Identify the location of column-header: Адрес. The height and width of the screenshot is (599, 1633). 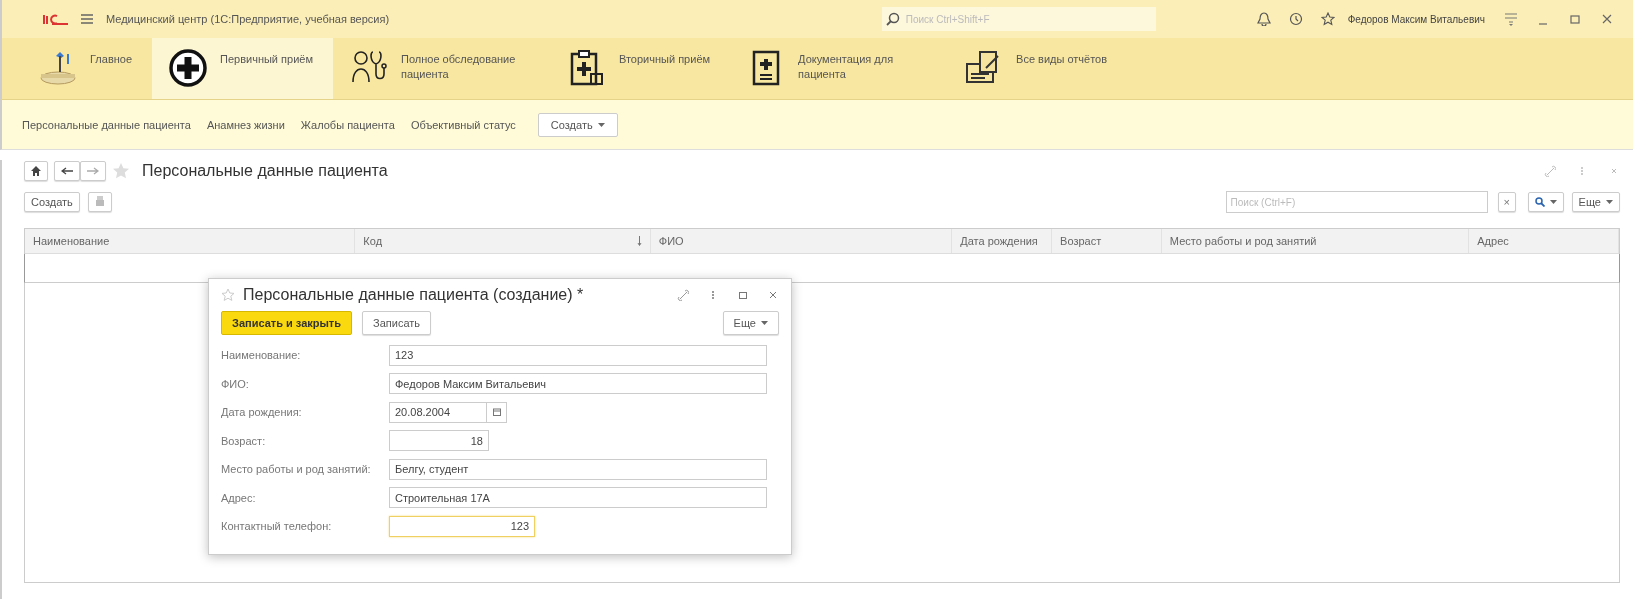
(1493, 241).